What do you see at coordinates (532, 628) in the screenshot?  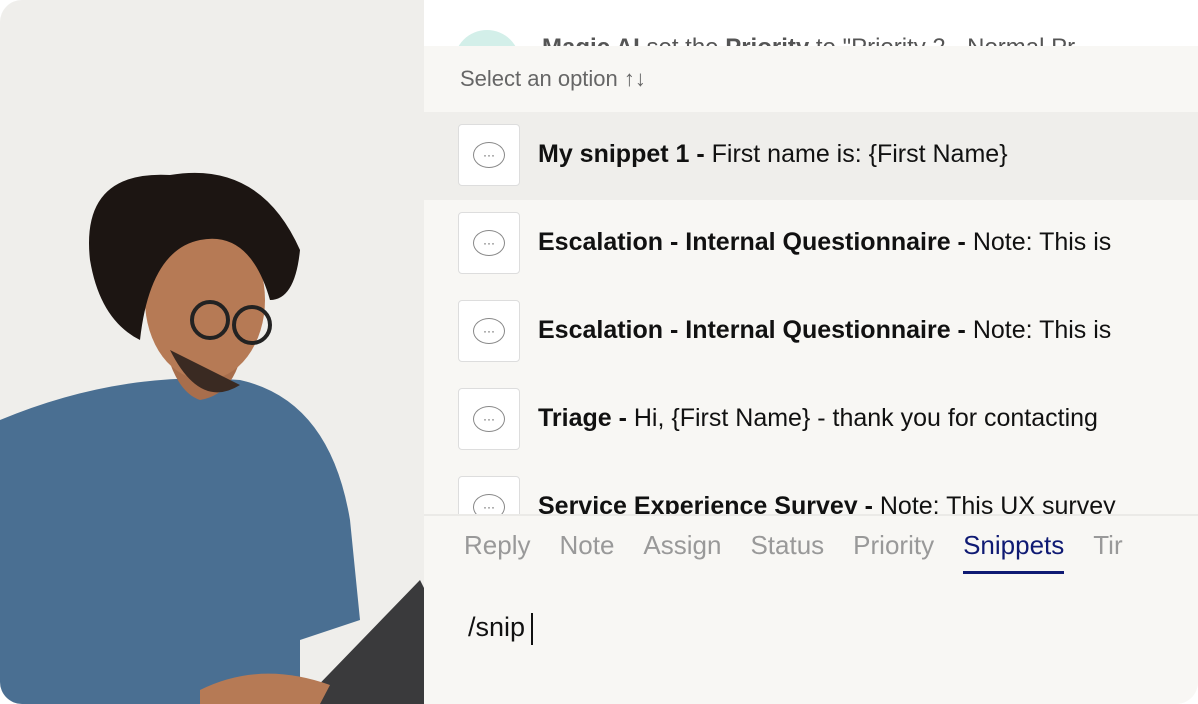 I see `text-caret` at bounding box center [532, 628].